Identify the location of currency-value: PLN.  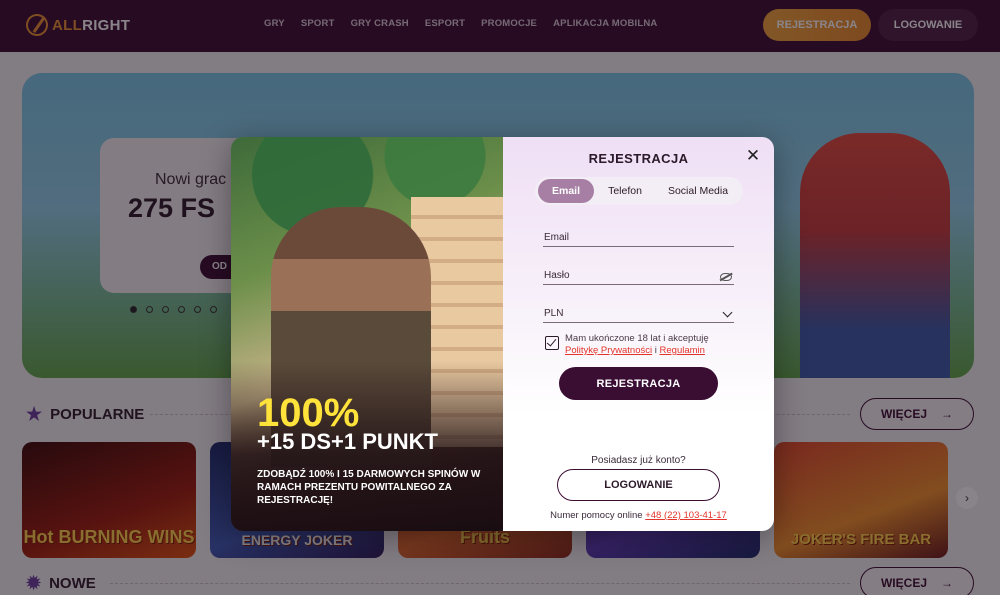
(554, 313).